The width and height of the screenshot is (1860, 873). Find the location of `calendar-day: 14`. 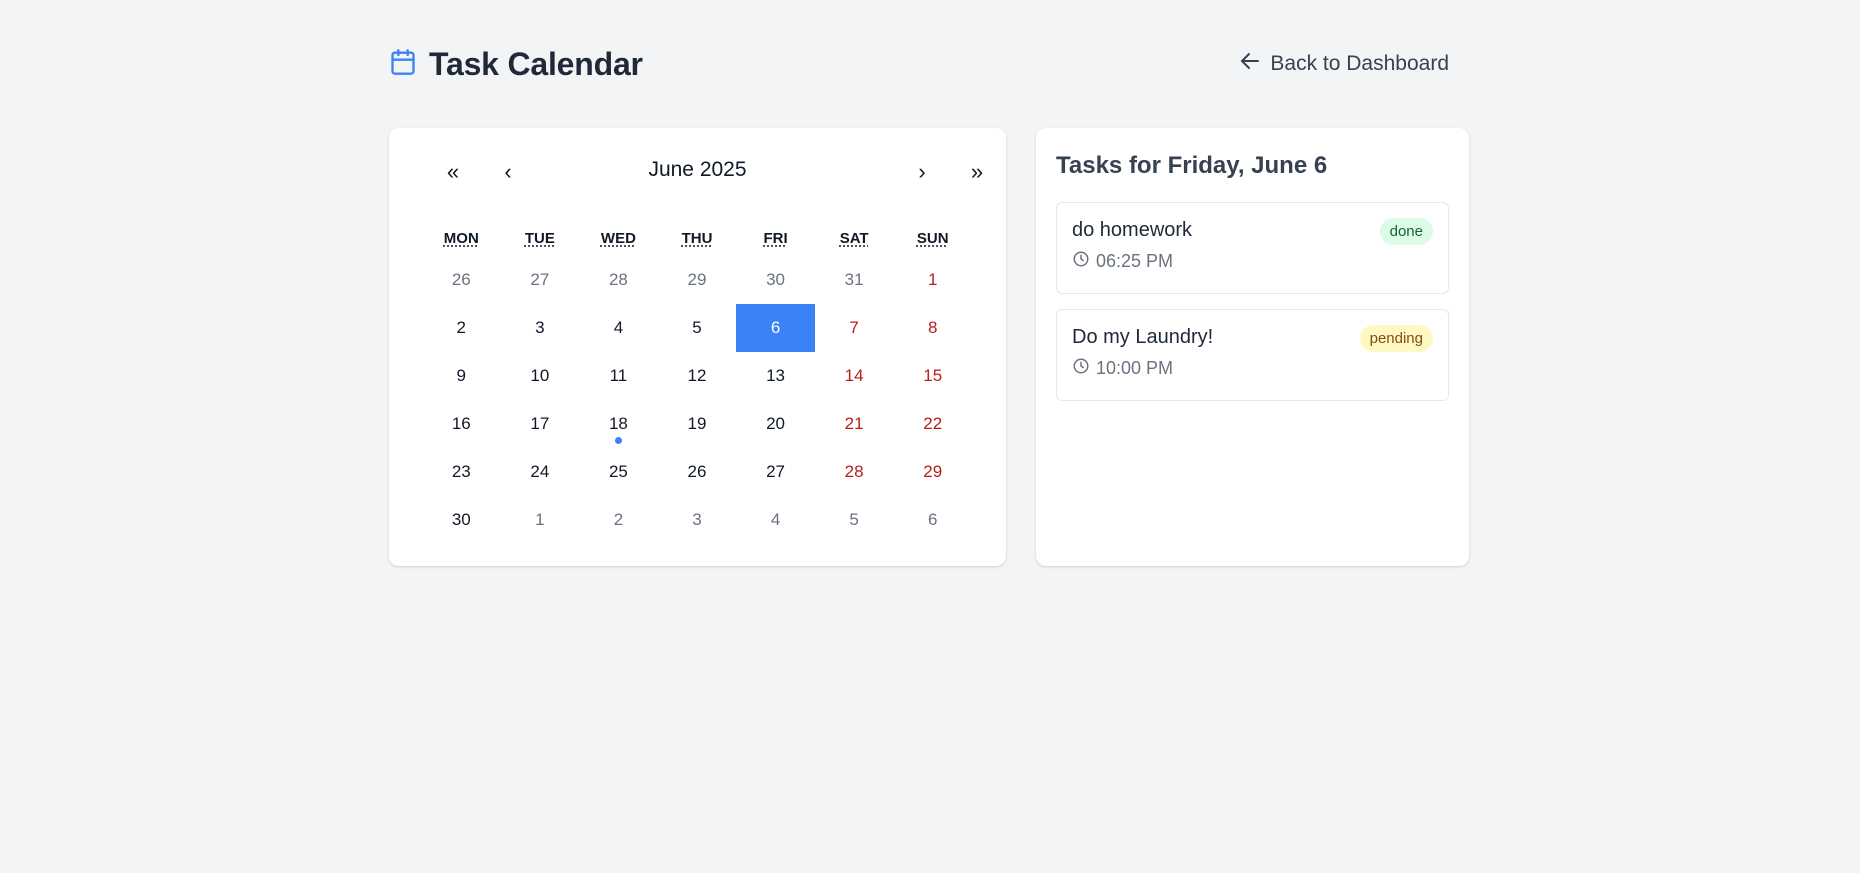

calendar-day: 14 is located at coordinates (854, 376).